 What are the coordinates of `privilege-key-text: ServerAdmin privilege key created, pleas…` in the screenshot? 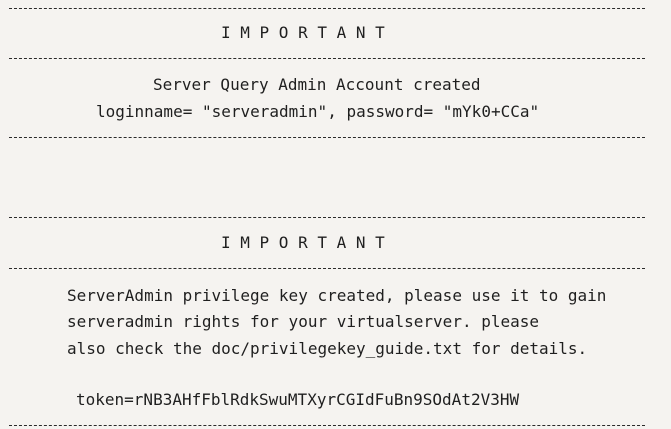 It's located at (337, 295).